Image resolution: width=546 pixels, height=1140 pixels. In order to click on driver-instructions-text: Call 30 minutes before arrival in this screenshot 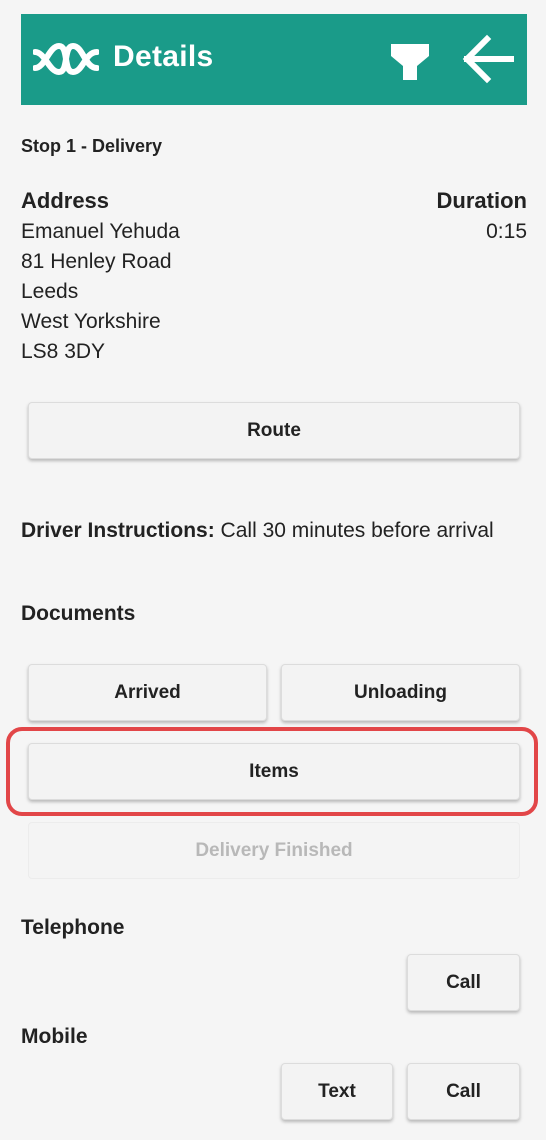, I will do `click(354, 530)`.